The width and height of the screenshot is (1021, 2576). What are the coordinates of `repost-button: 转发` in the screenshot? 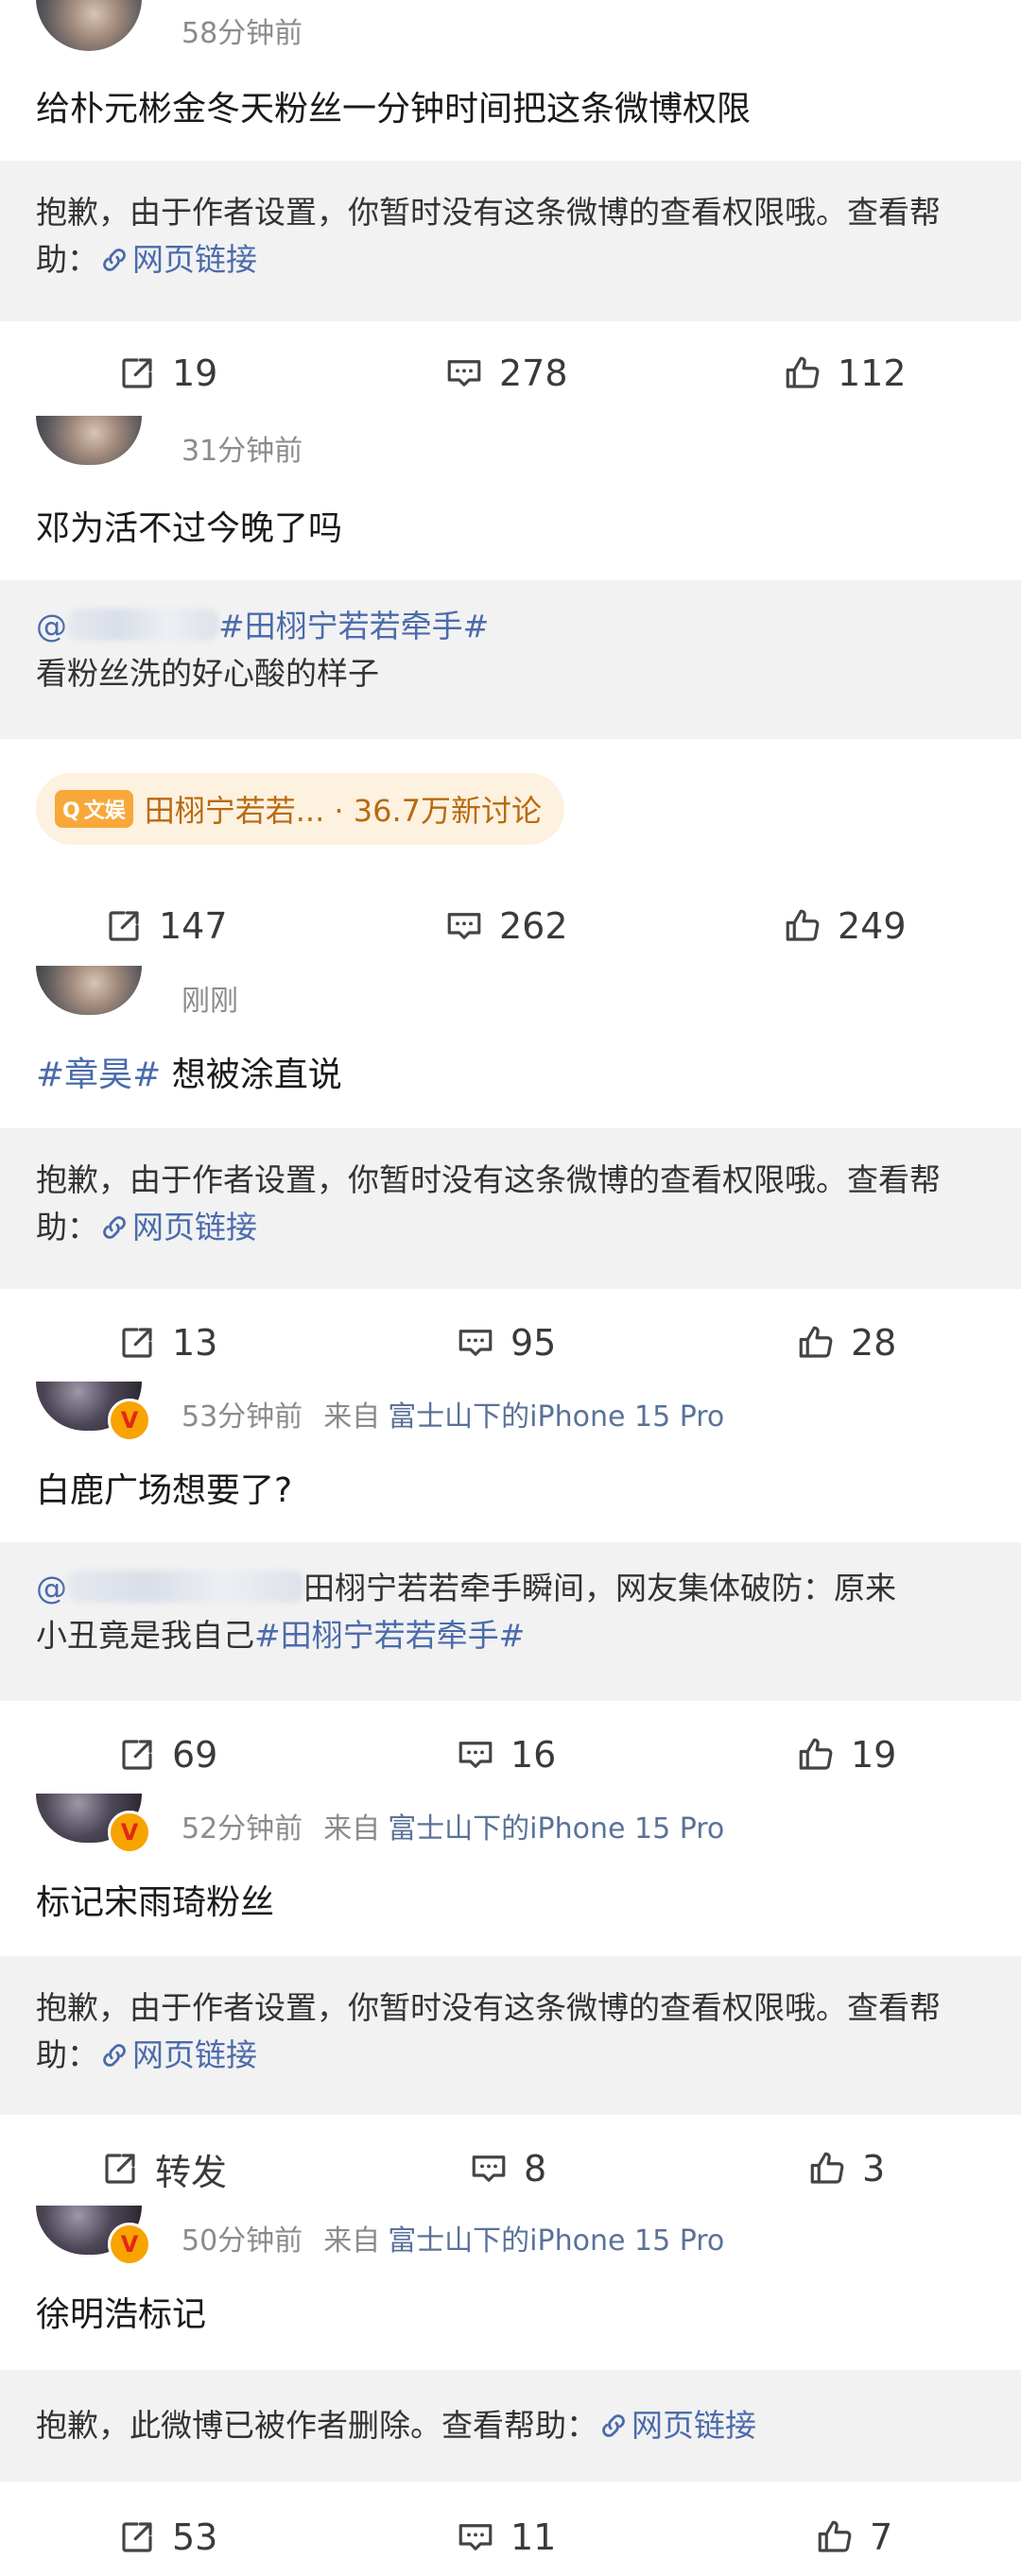 It's located at (163, 2169).